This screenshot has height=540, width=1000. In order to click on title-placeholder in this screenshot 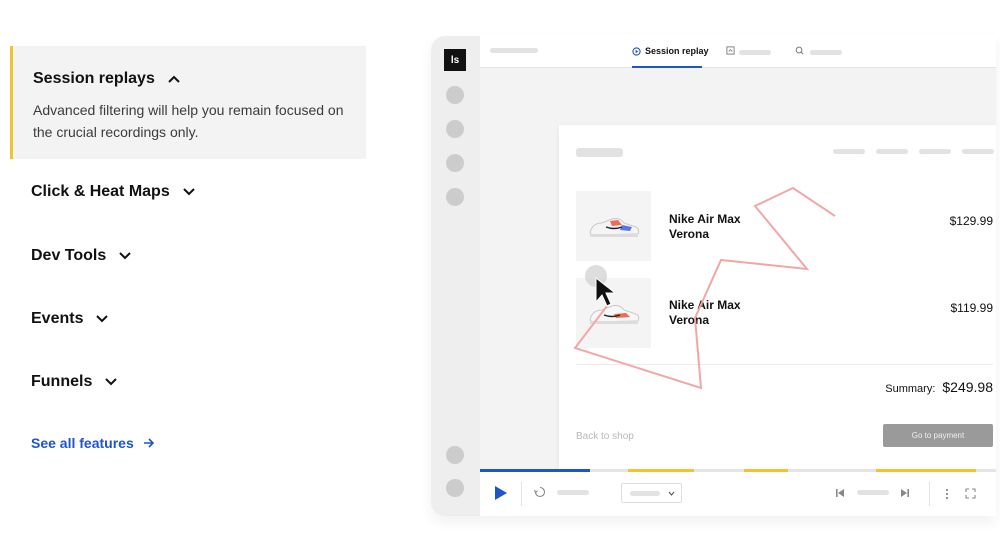, I will do `click(514, 50)`.